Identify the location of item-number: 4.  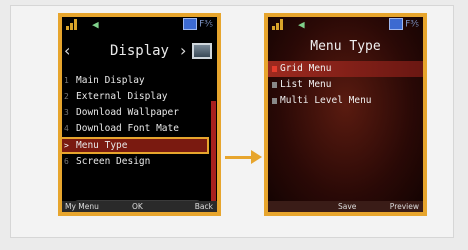
(66, 128).